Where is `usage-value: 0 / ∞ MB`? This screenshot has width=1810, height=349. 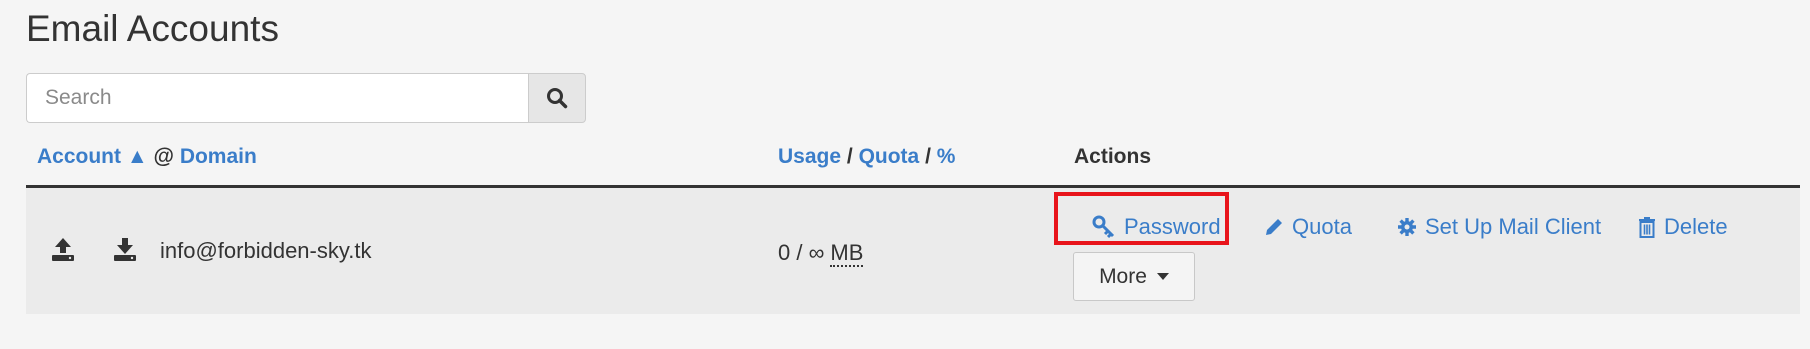
usage-value: 0 / ∞ MB is located at coordinates (821, 253).